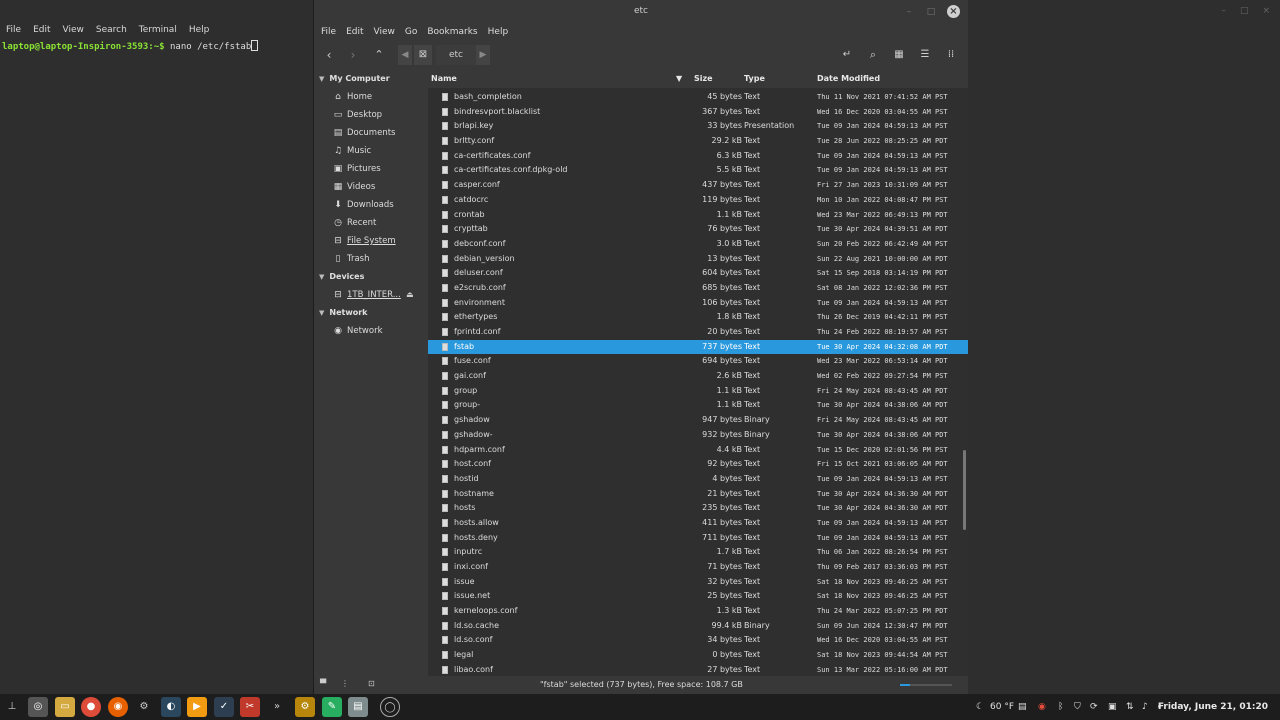 The width and height of the screenshot is (1280, 720). I want to click on sidebar-item-file-system: ⊟ File System, so click(370, 241).